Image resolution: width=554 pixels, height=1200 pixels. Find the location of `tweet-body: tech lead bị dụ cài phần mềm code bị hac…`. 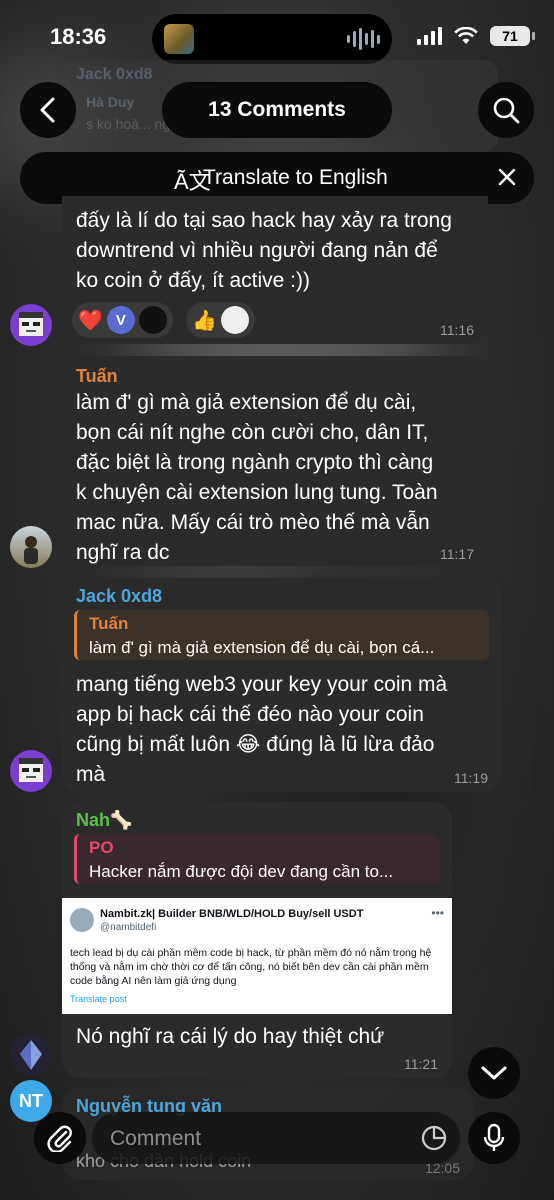

tweet-body: tech lead bị dụ cài phần mềm code bị hac… is located at coordinates (251, 967).